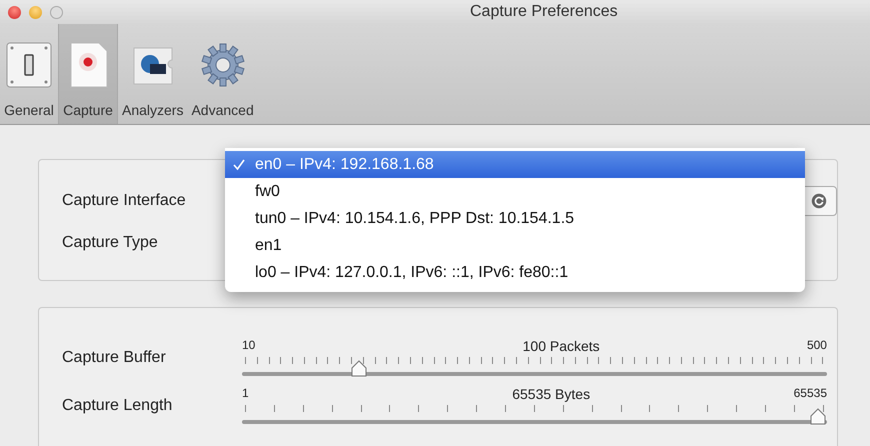 Image resolution: width=870 pixels, height=446 pixels. Describe the element at coordinates (551, 394) in the screenshot. I see `slider-reading: 65535 Bytes` at that location.